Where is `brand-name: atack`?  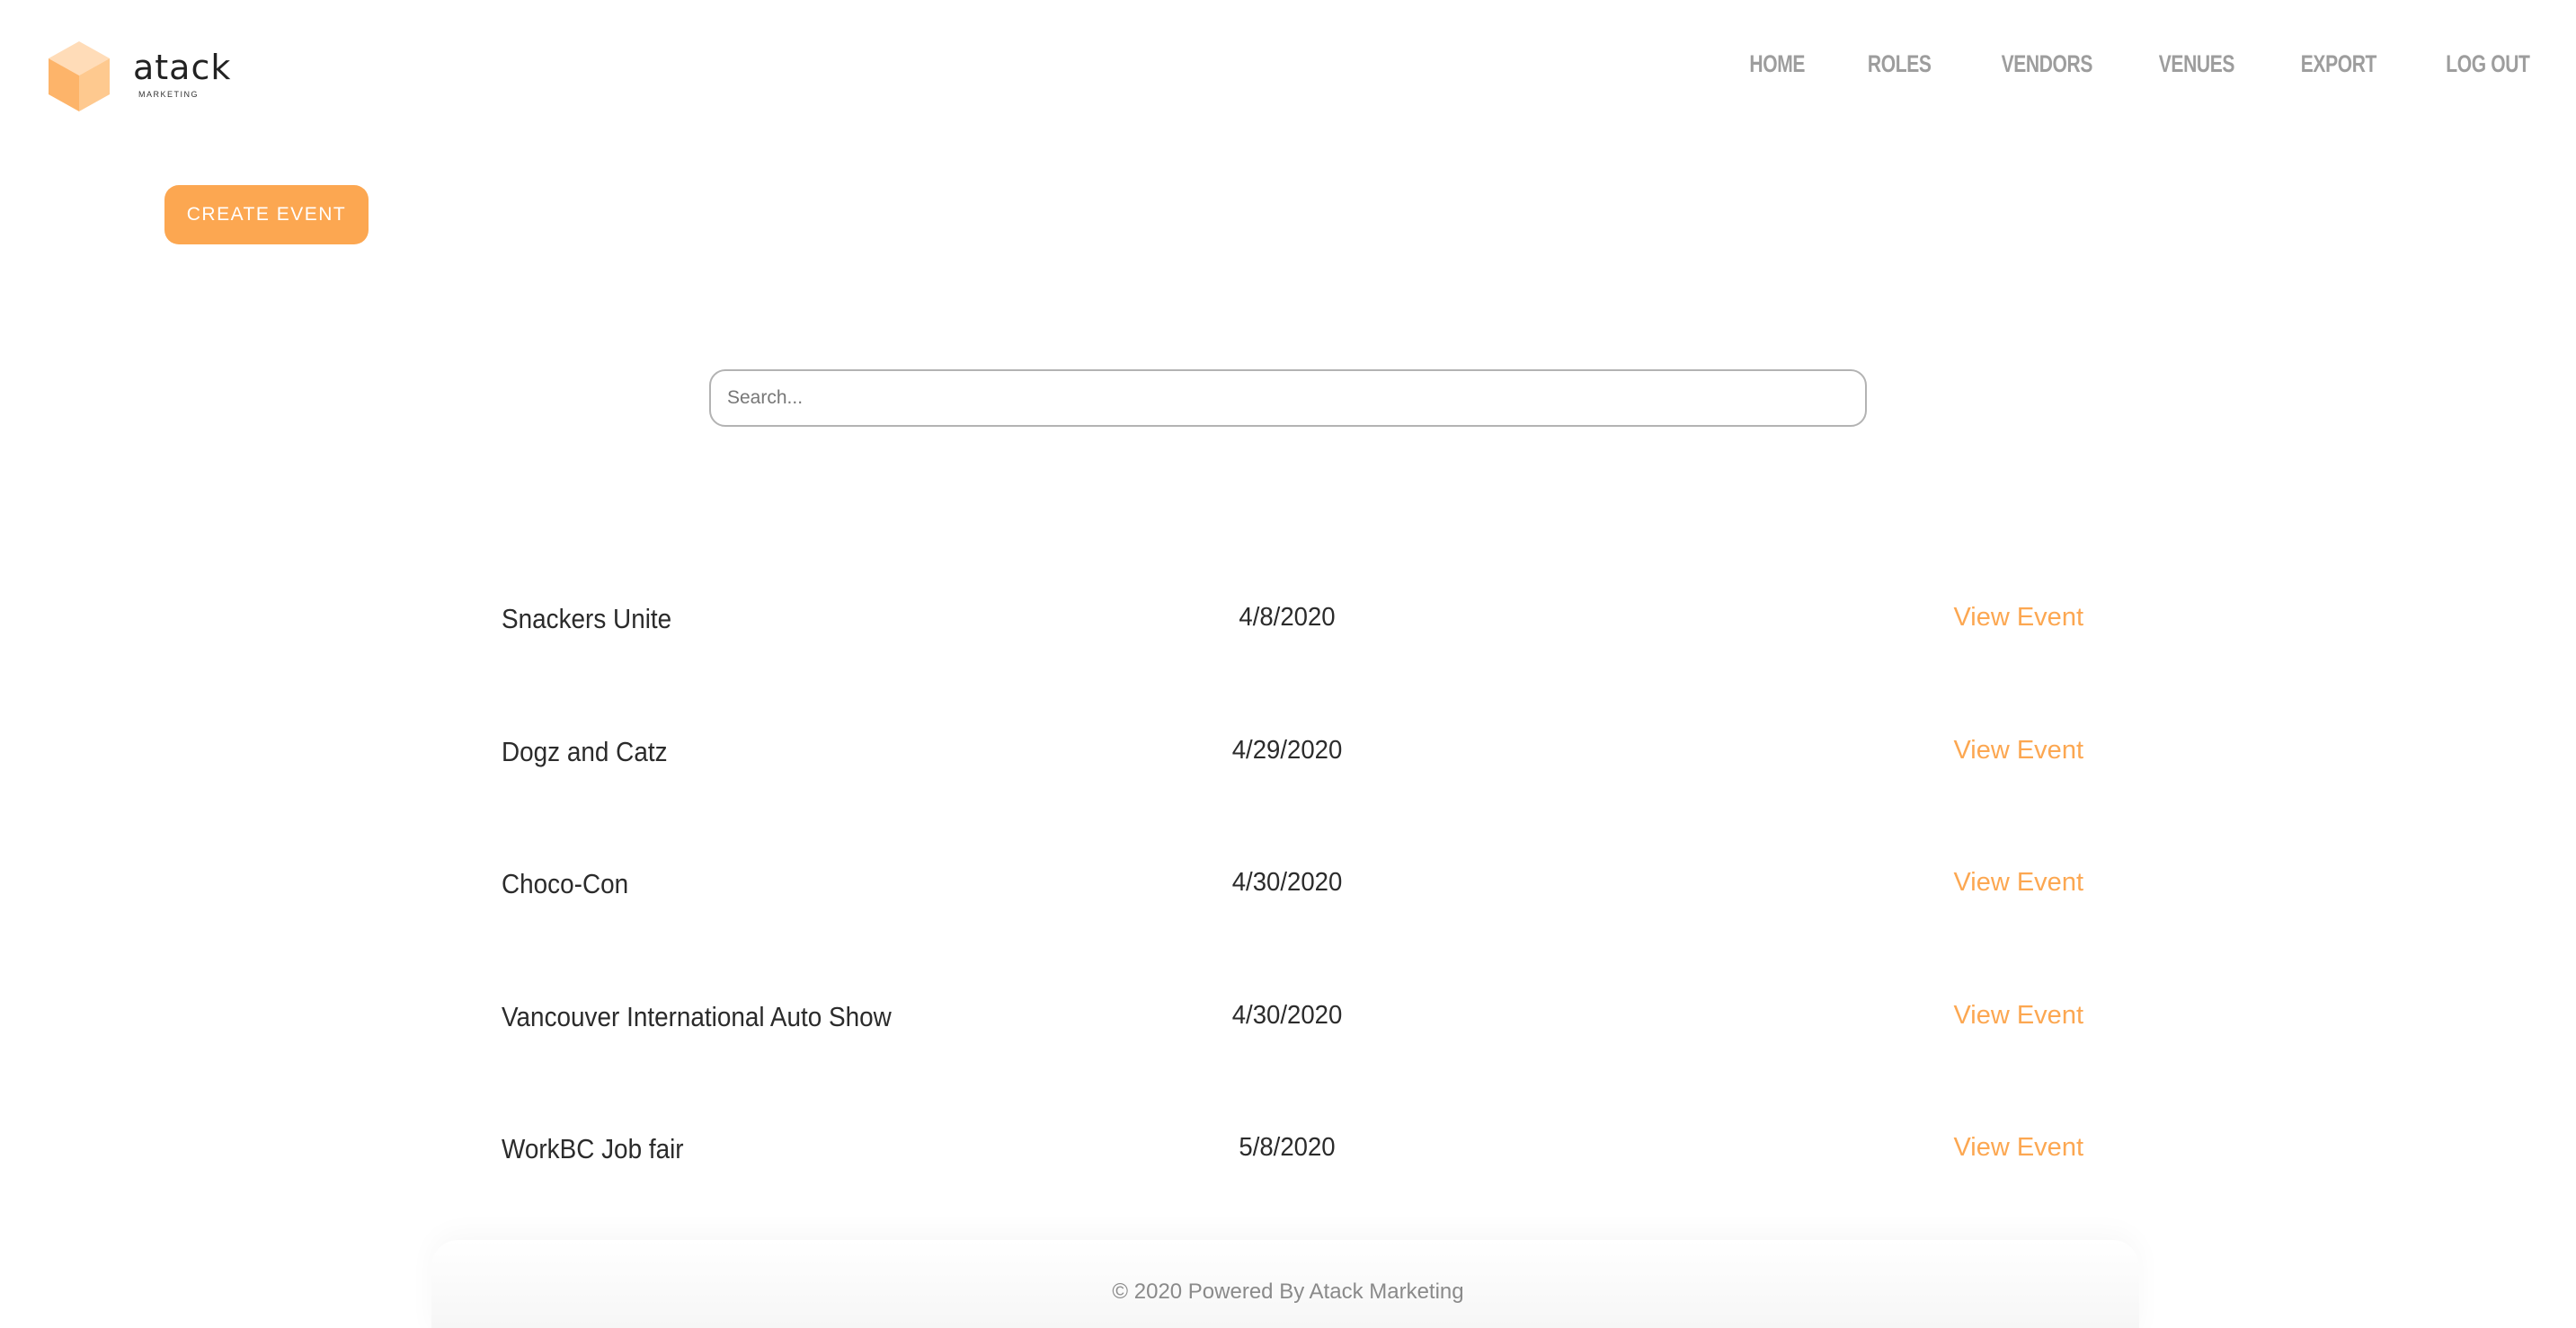 brand-name: atack is located at coordinates (182, 67).